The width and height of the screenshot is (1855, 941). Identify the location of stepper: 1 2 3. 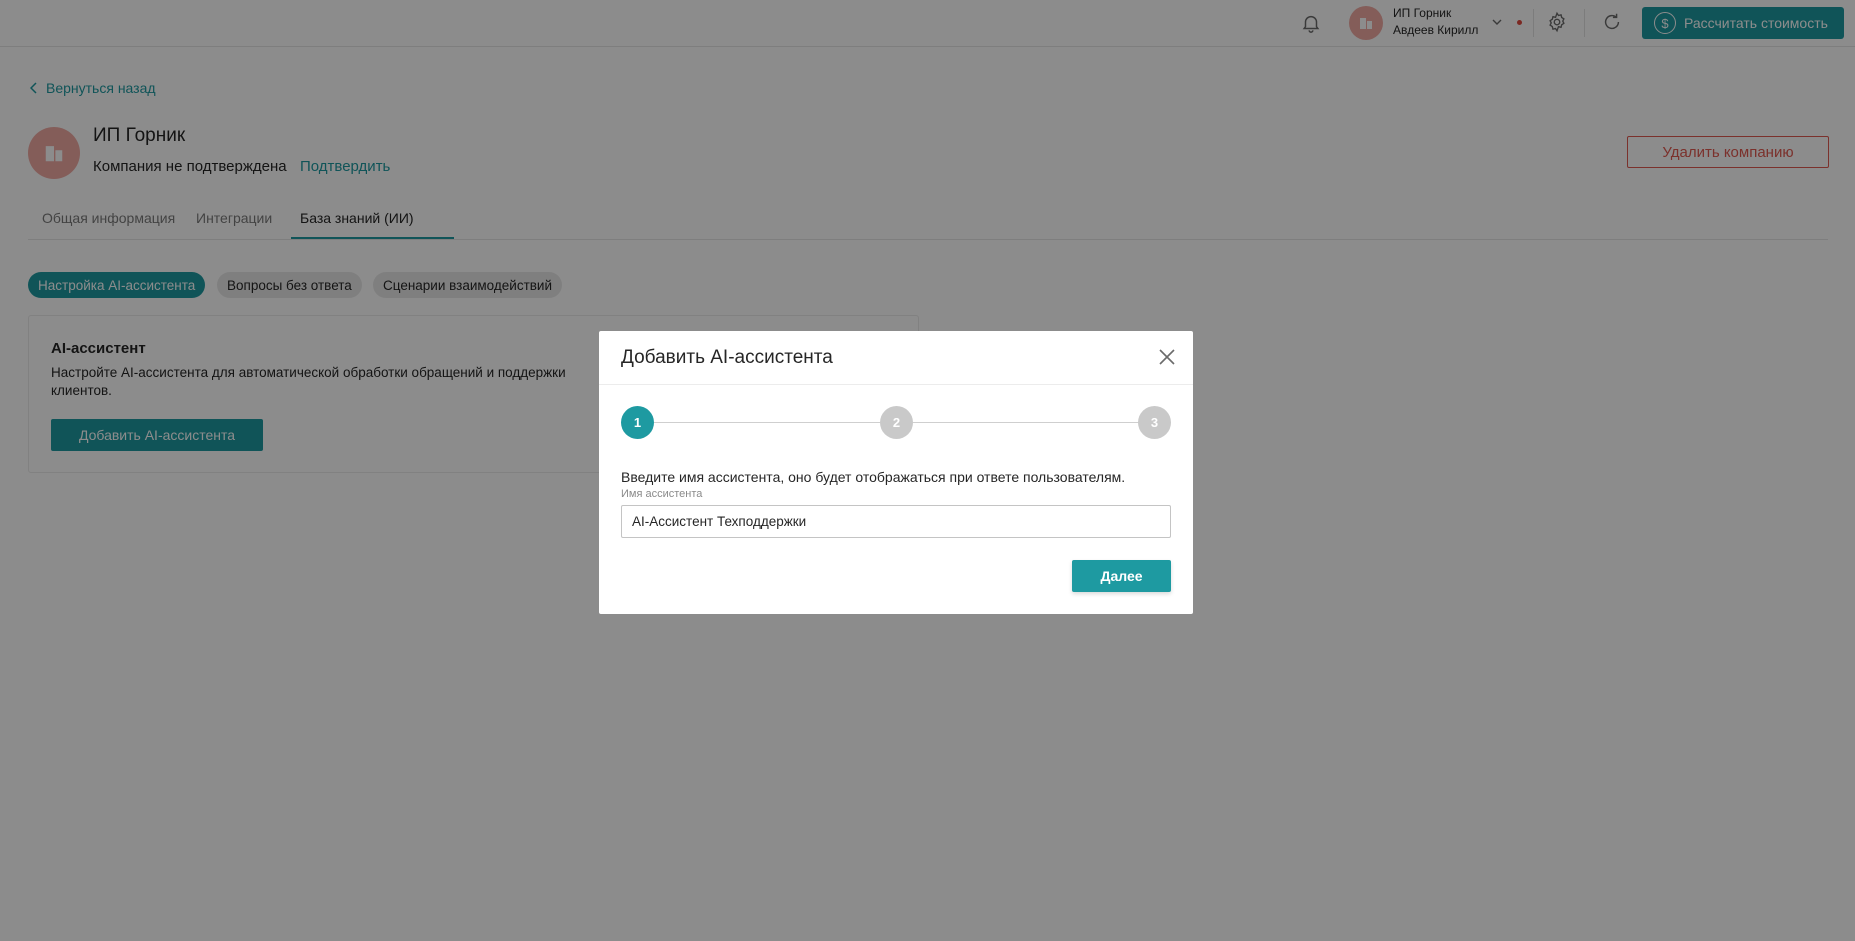
(896, 423).